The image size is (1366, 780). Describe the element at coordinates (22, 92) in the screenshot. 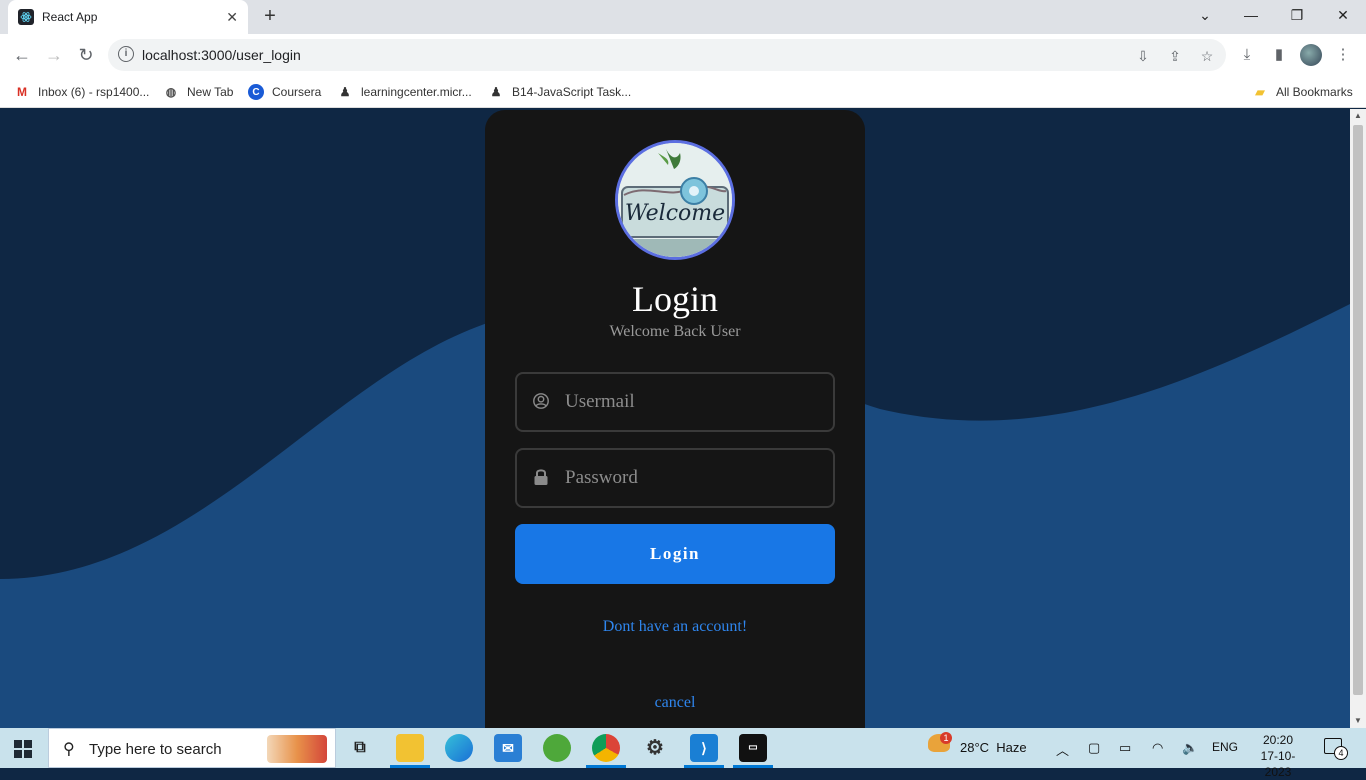

I see `gmail-icon: M` at that location.